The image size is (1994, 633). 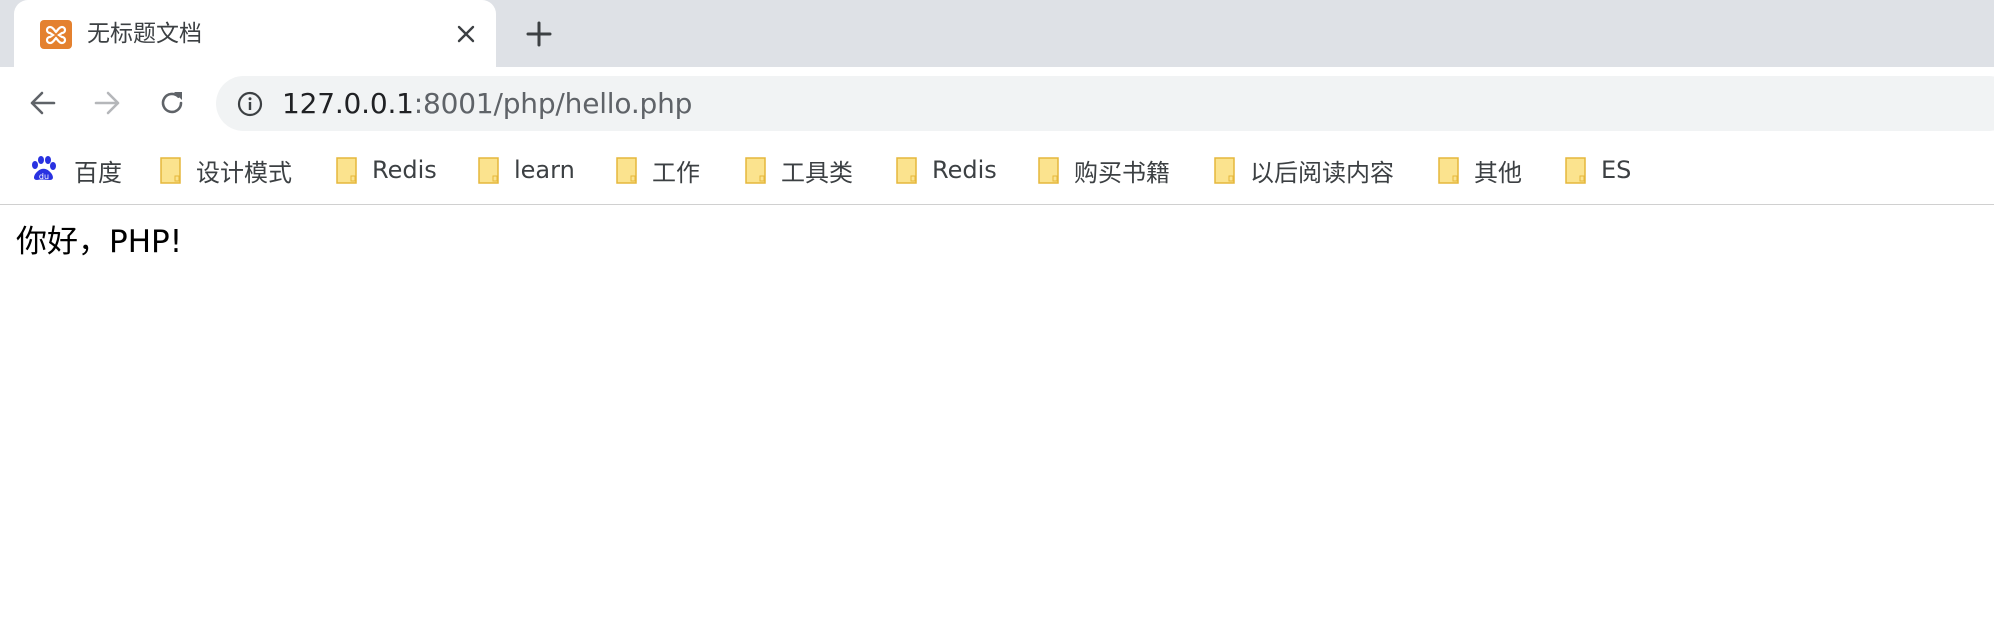 What do you see at coordinates (56, 34) in the screenshot?
I see `xampp-icon` at bounding box center [56, 34].